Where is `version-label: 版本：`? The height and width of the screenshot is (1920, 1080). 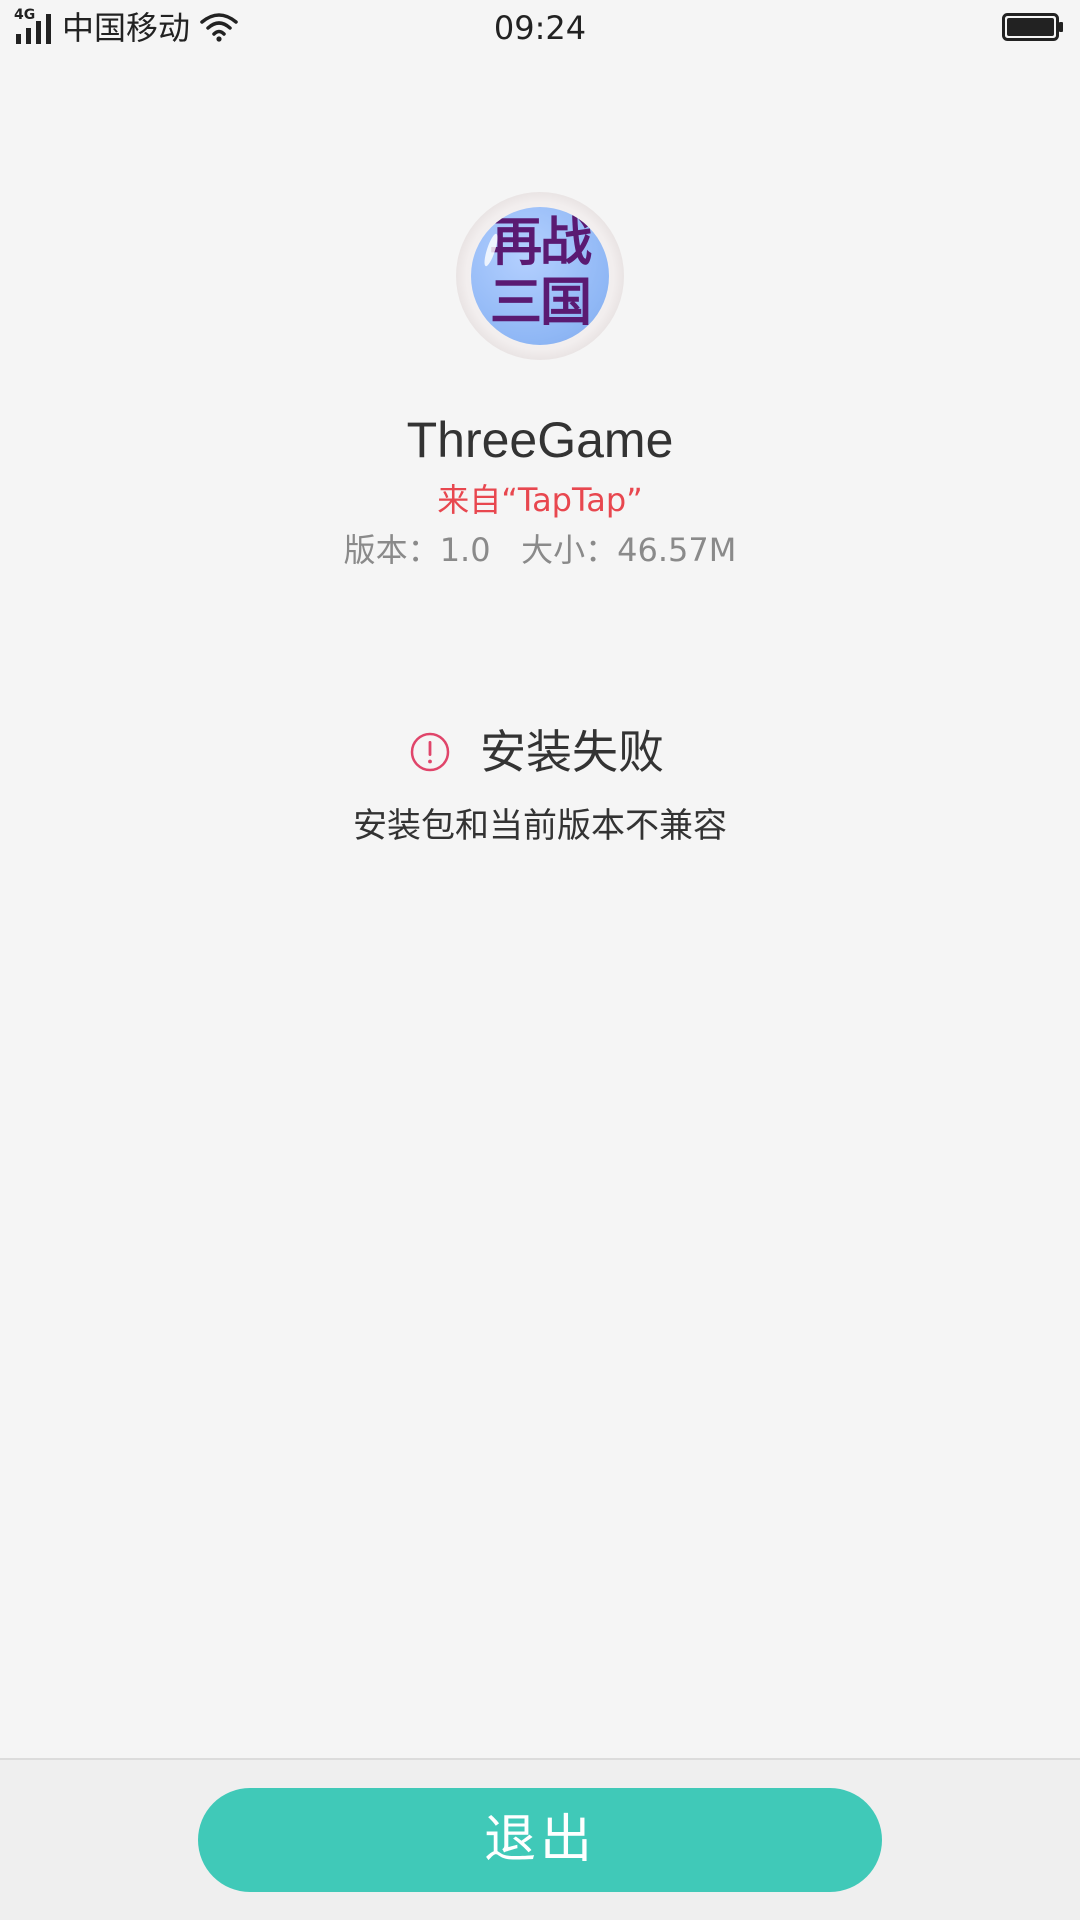 version-label: 版本： is located at coordinates (391, 550).